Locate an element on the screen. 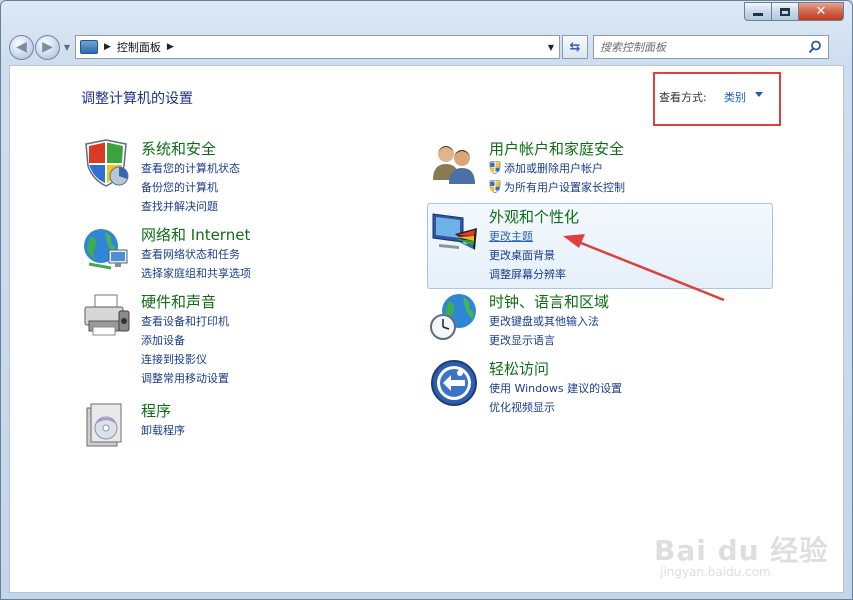 This screenshot has width=853, height=600. back-button: ◀ is located at coordinates (21, 47).